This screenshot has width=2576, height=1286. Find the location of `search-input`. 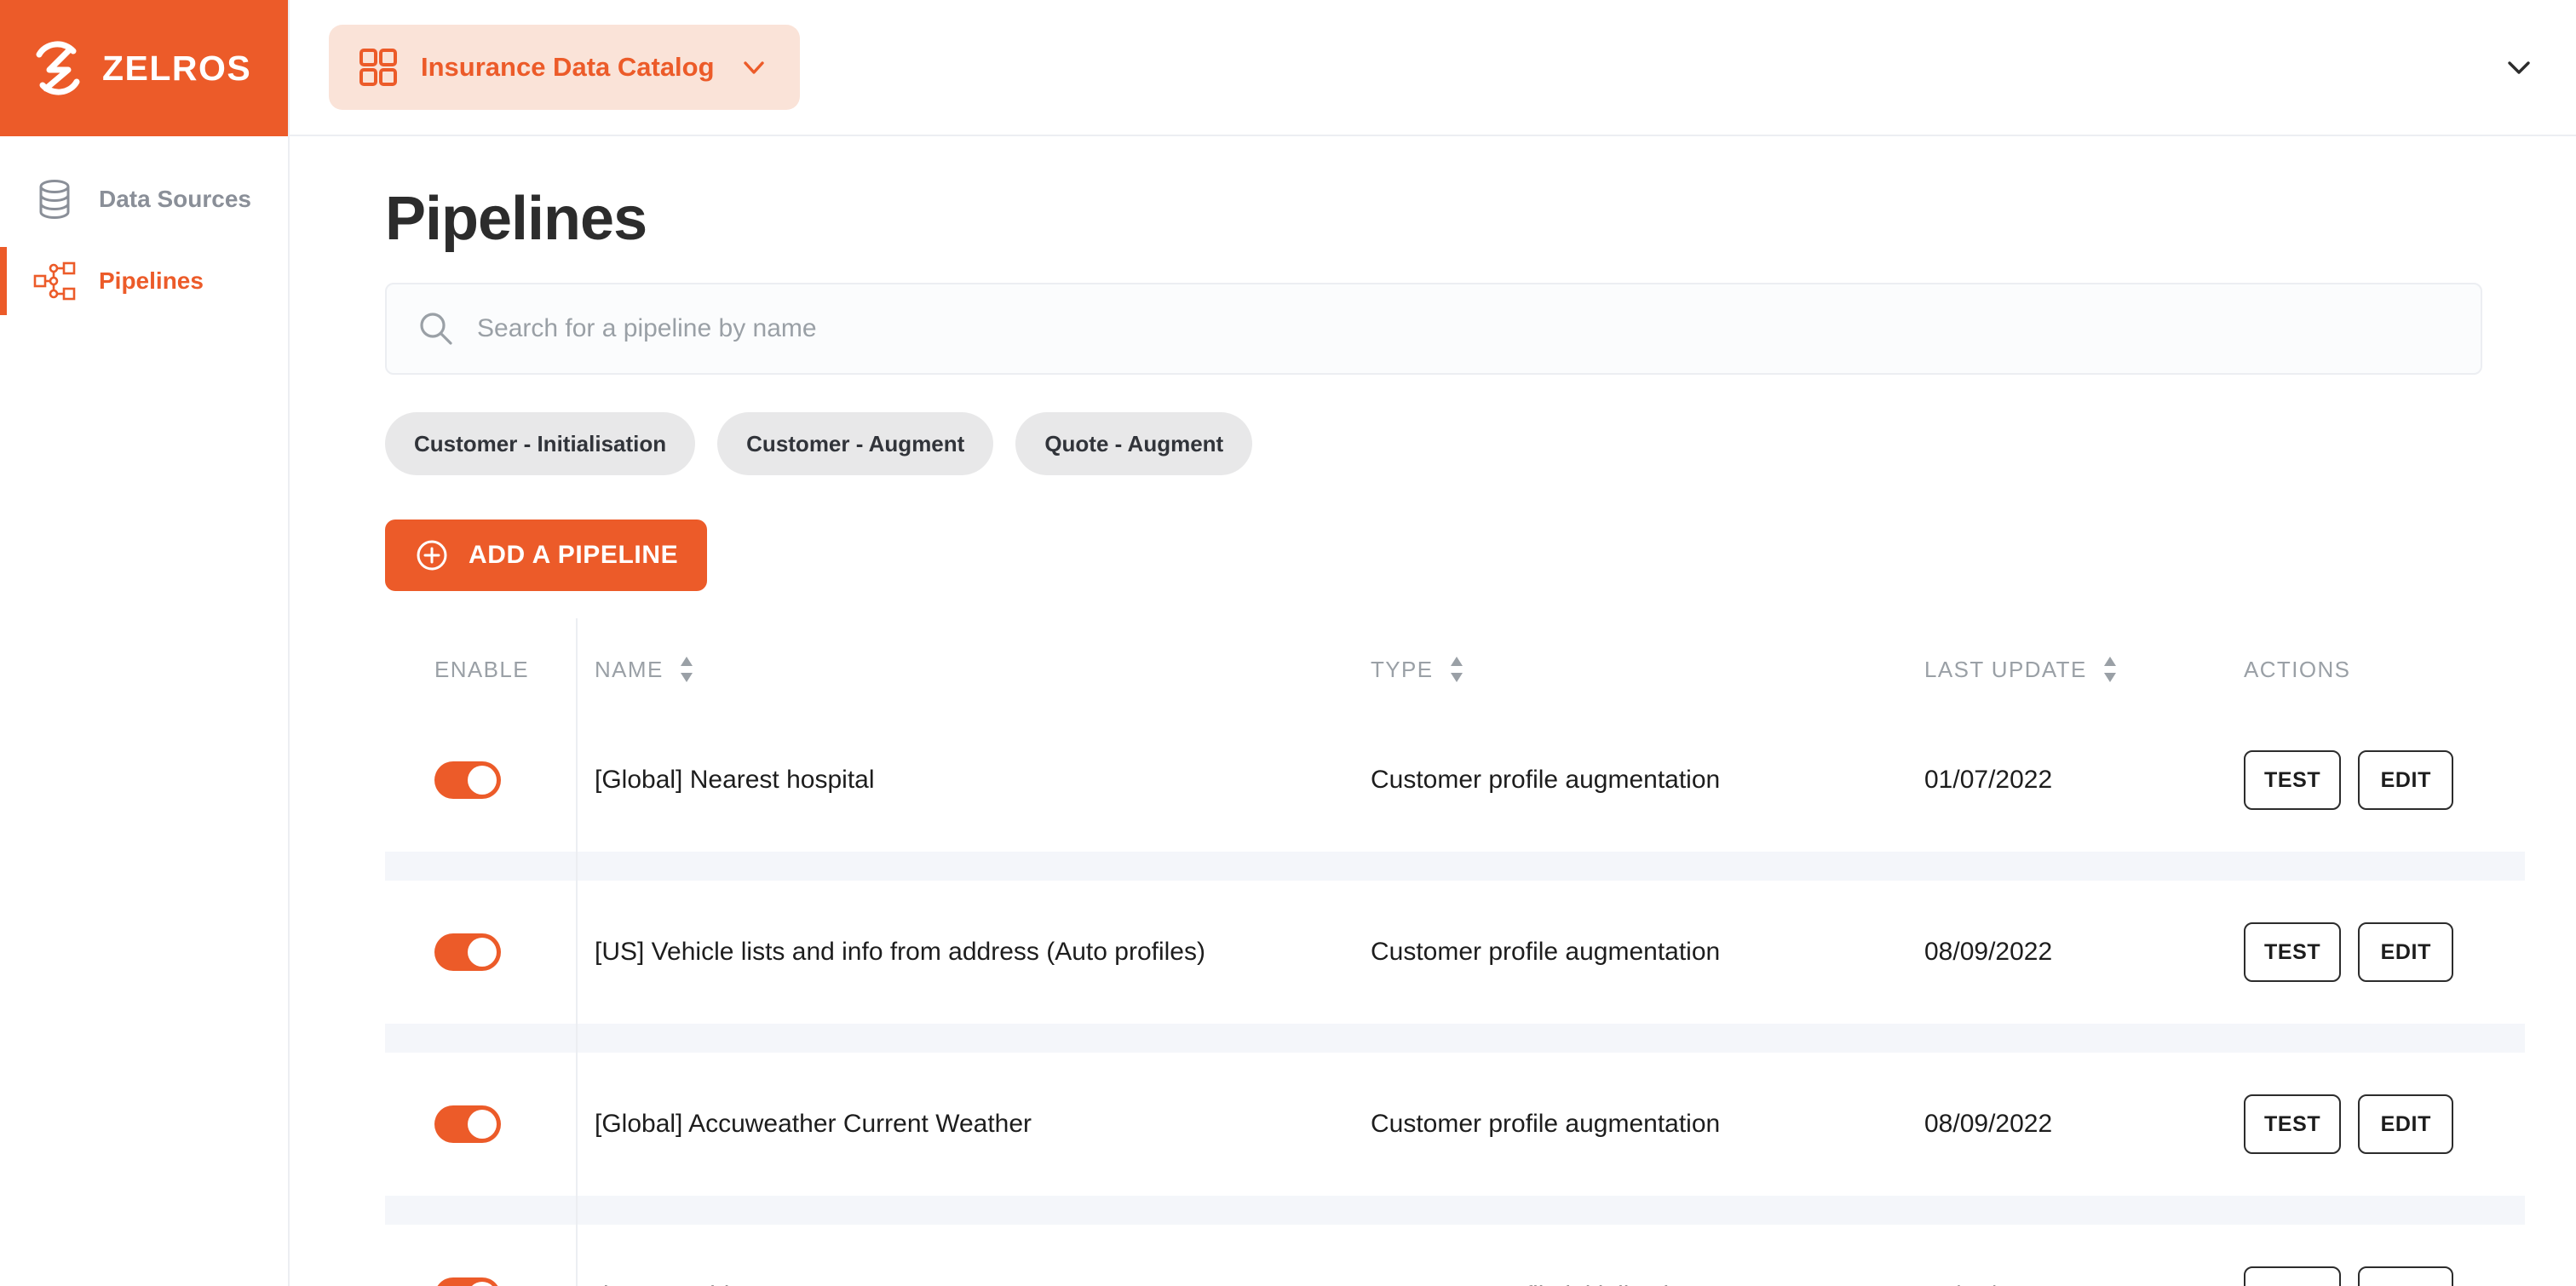

search-input is located at coordinates (1464, 328).